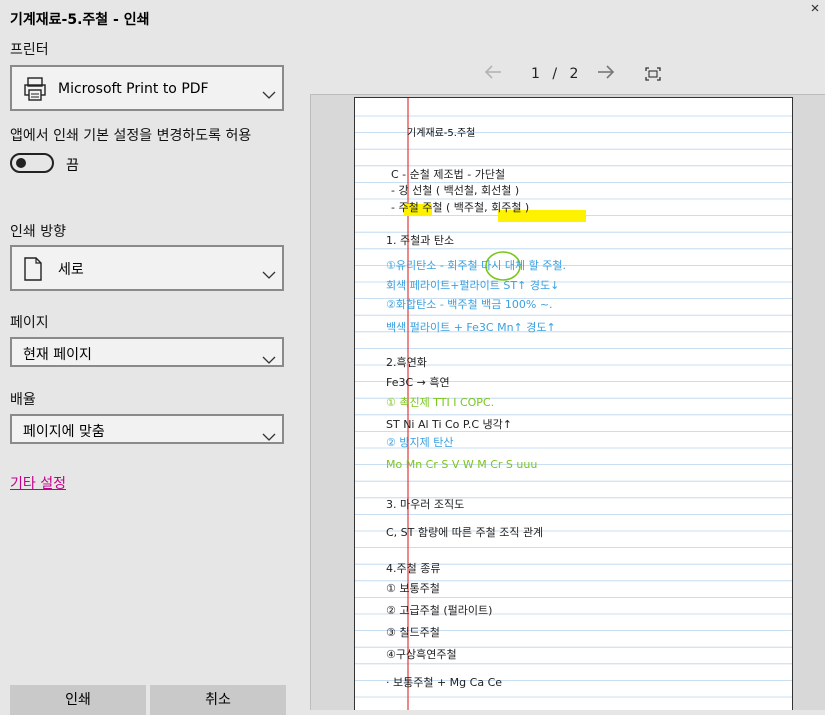  What do you see at coordinates (413, 588) in the screenshot?
I see `note-line: ① 보통주철` at bounding box center [413, 588].